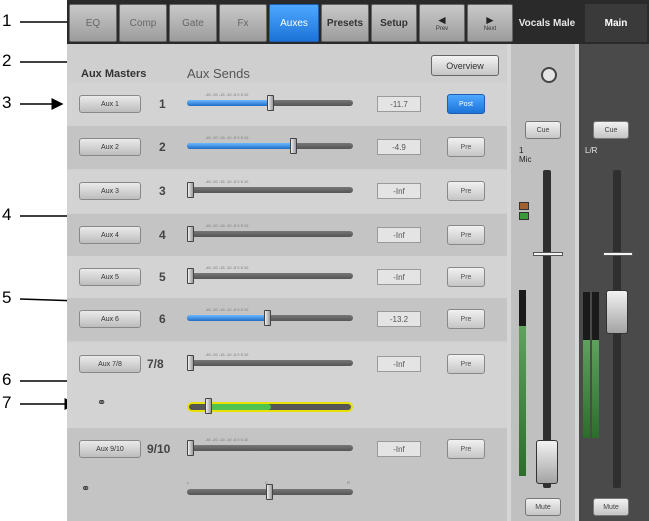 The height and width of the screenshot is (521, 649). What do you see at coordinates (162, 104) in the screenshot?
I see `aux-number: 1` at bounding box center [162, 104].